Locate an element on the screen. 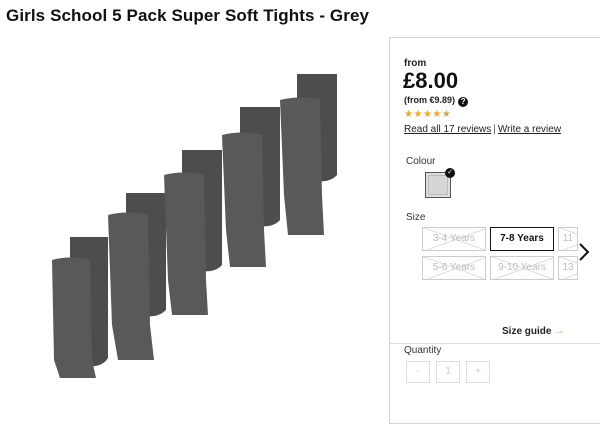  size-option-label: 13 is located at coordinates (568, 267).